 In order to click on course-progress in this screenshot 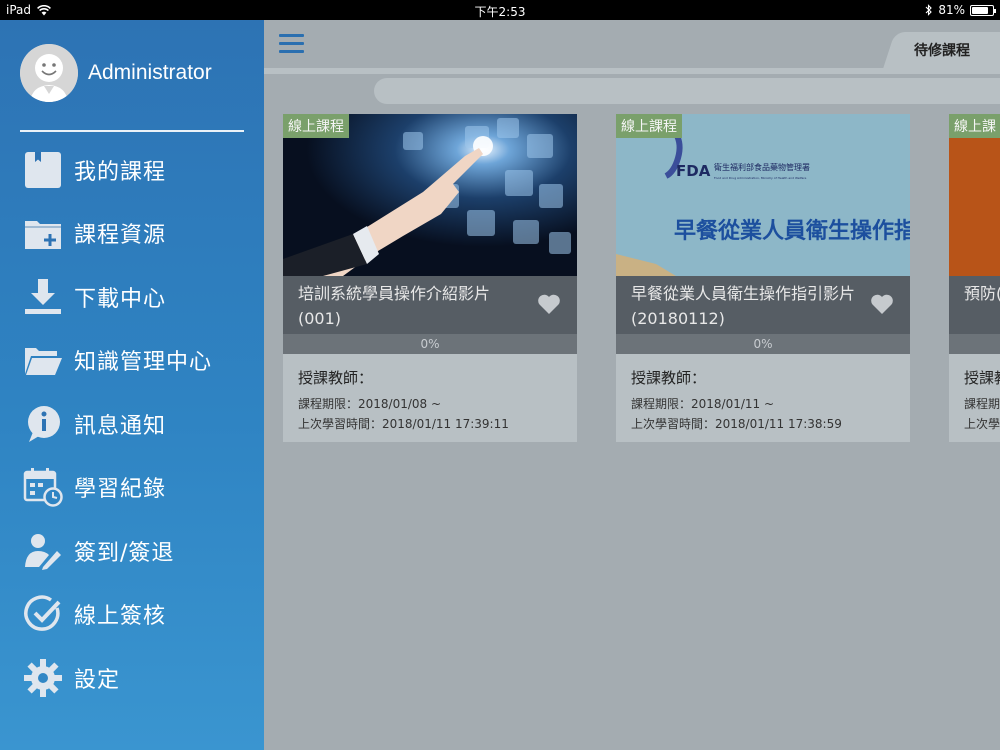, I will do `click(974, 344)`.